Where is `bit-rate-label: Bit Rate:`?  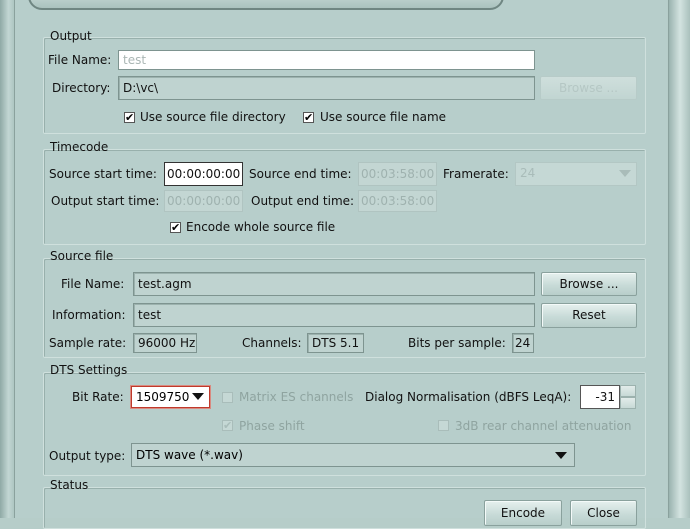 bit-rate-label: Bit Rate: is located at coordinates (98, 397).